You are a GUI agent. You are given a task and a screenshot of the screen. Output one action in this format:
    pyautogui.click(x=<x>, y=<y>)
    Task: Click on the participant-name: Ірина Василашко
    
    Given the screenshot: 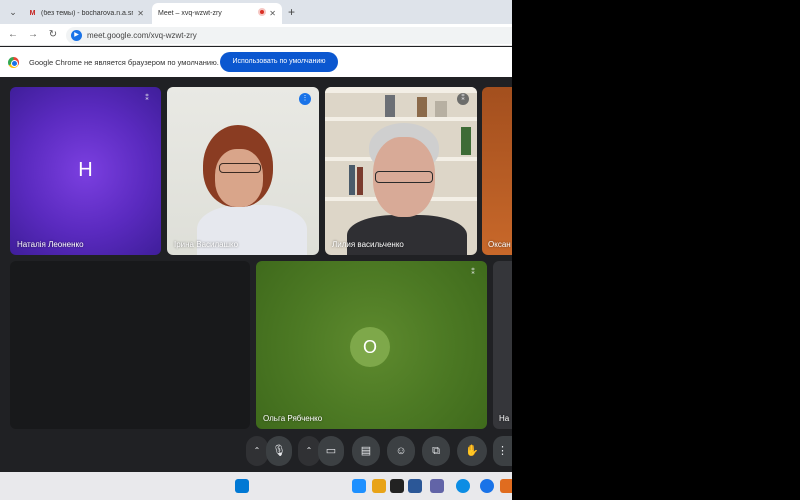 What is the action you would take?
    pyautogui.click(x=206, y=244)
    